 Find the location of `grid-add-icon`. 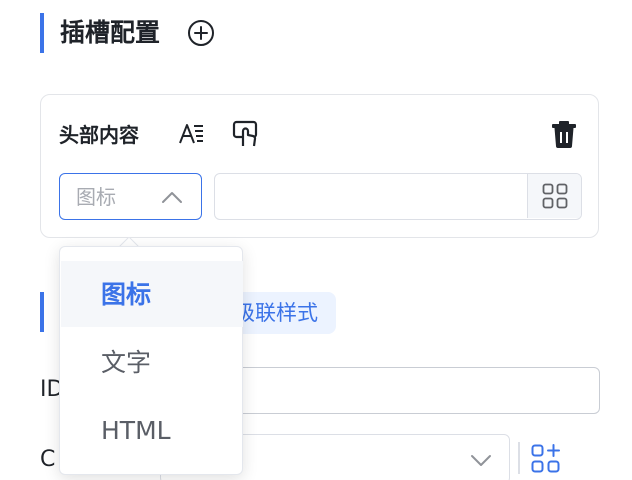

grid-add-icon is located at coordinates (546, 459).